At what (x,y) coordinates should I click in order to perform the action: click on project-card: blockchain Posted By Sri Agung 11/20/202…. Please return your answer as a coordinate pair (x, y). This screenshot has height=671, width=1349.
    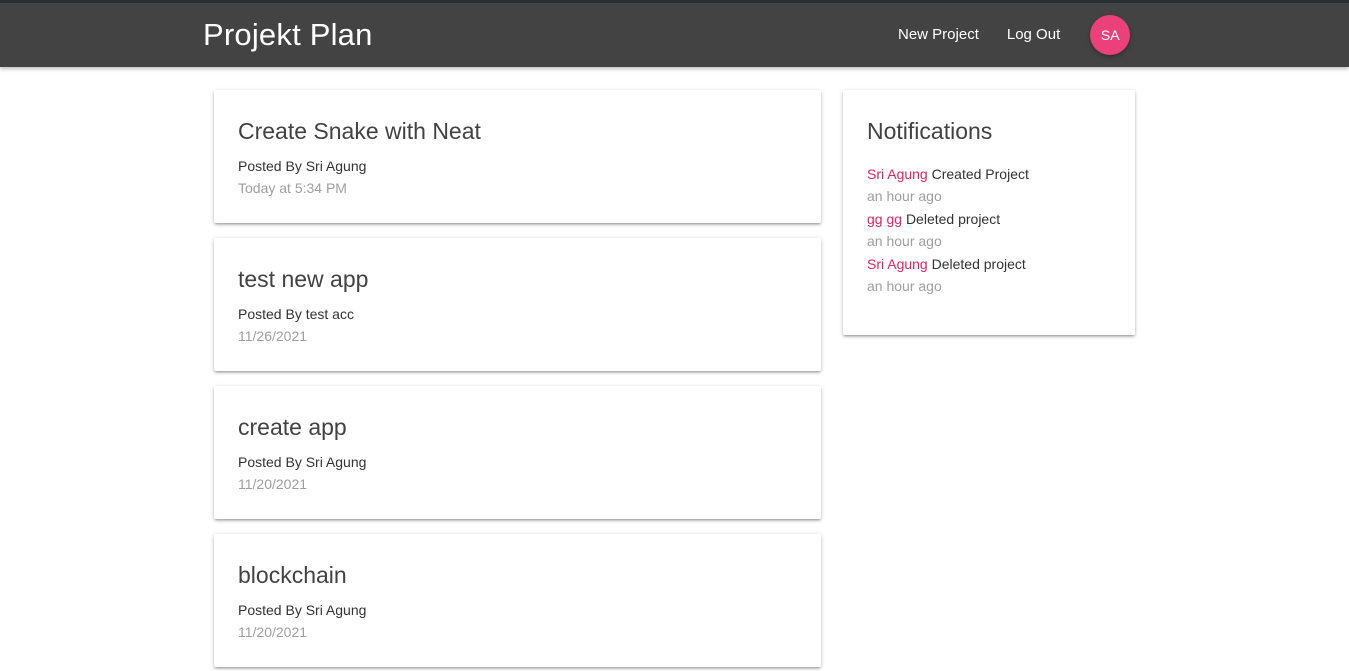
    Looking at the image, I should click on (517, 600).